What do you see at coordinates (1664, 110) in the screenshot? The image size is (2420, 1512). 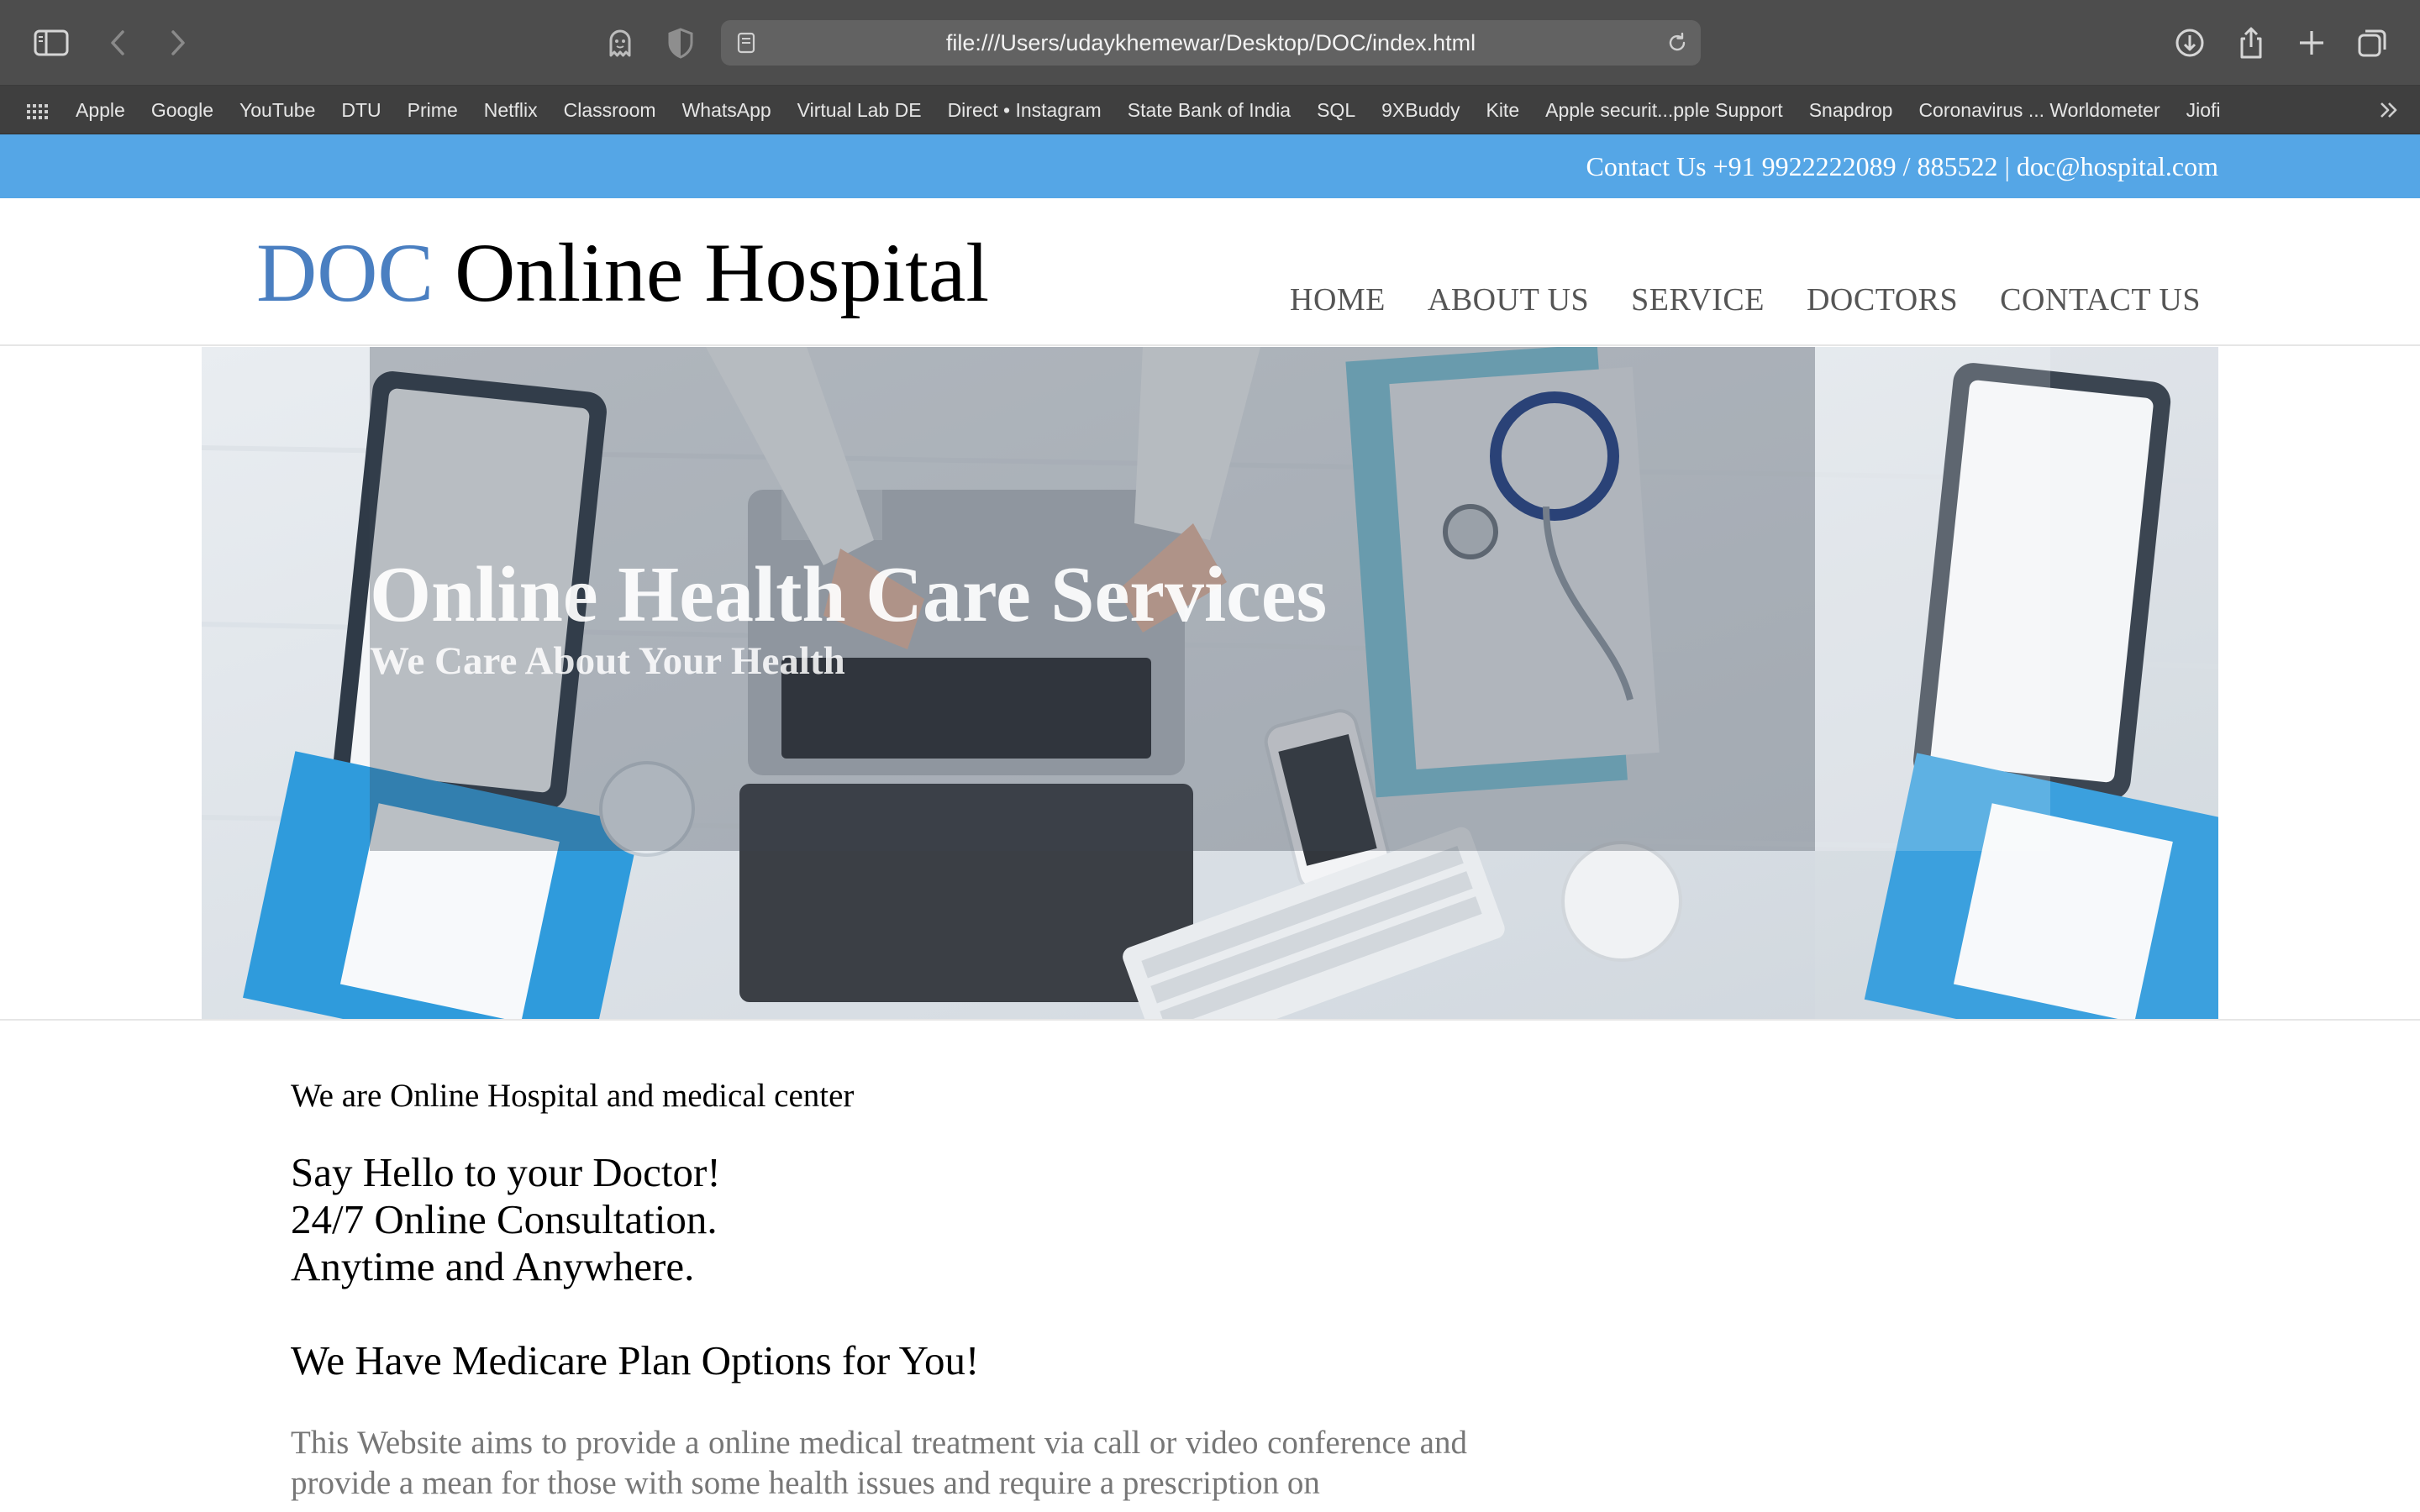 I see `bookmark-item: Apple securit...pple Support` at bounding box center [1664, 110].